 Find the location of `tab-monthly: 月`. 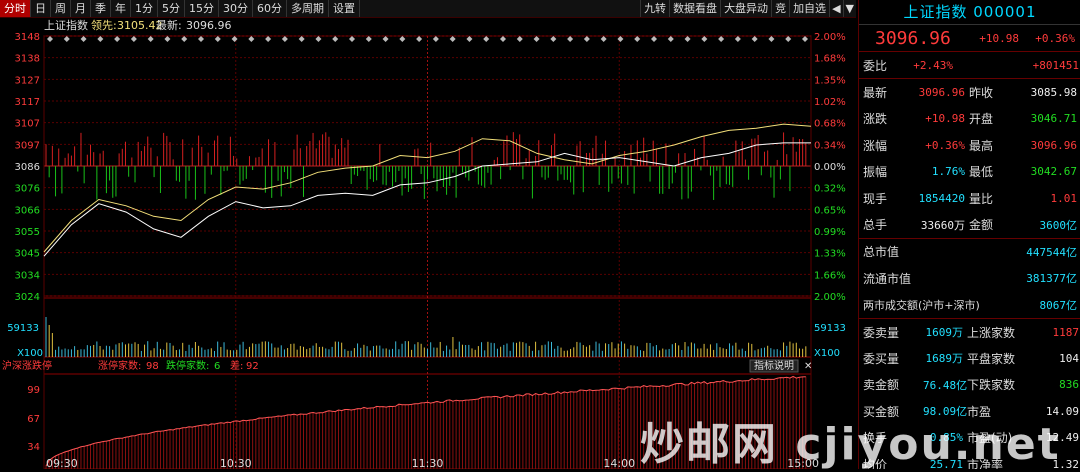

tab-monthly: 月 is located at coordinates (81, 8).